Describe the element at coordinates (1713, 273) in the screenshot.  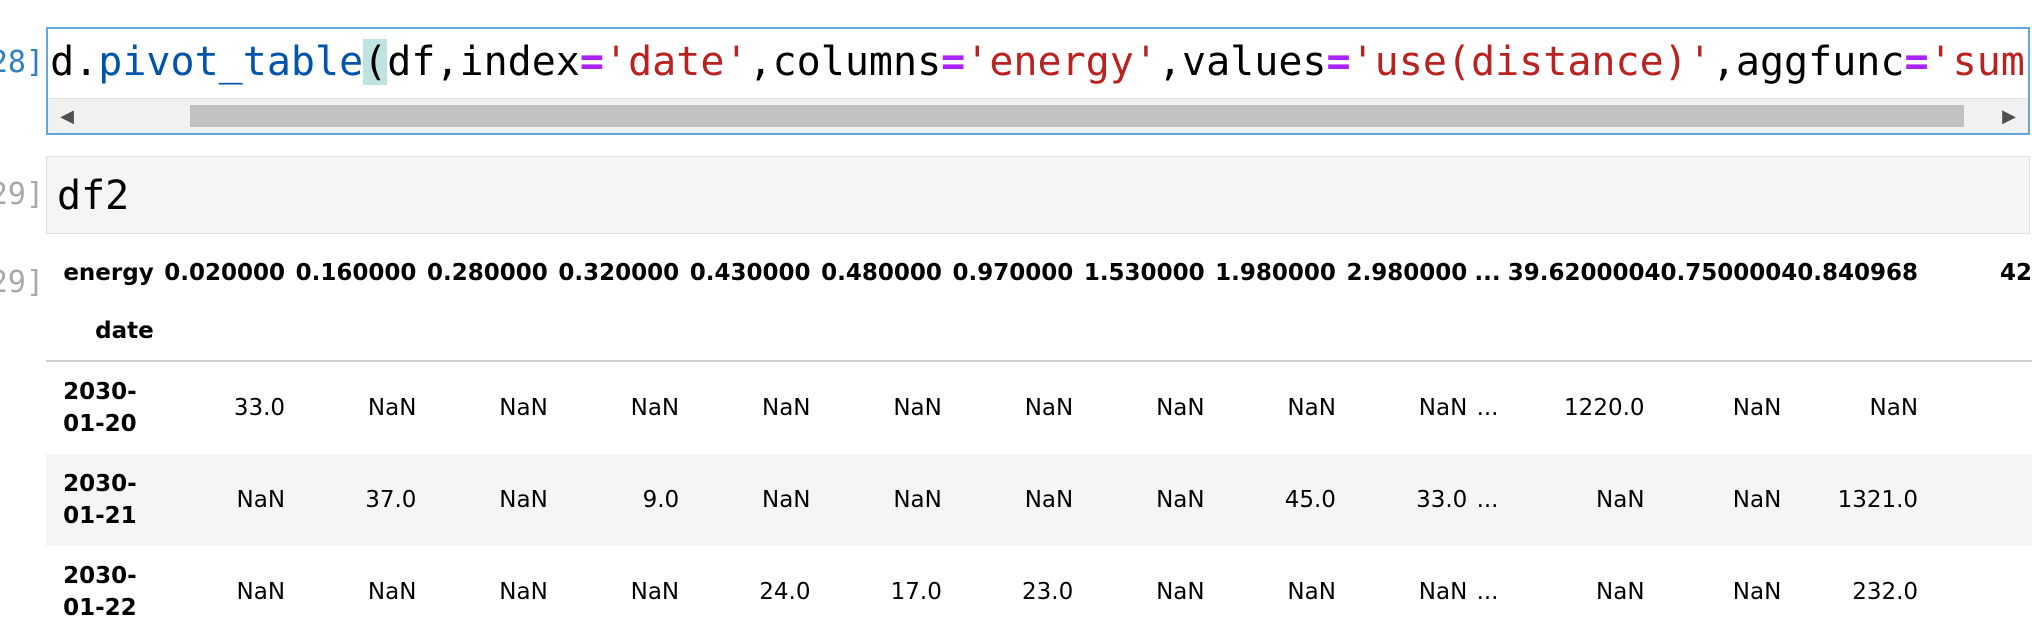
I see `column-header: 40.750000` at that location.